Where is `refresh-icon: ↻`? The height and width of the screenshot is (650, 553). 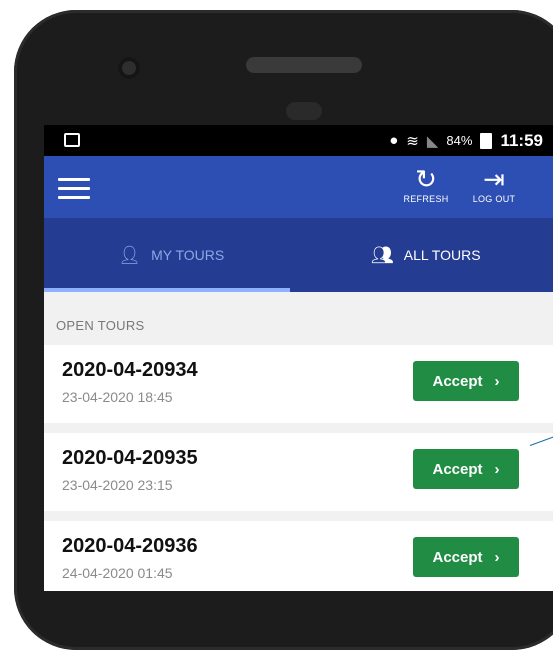
refresh-icon: ↻ is located at coordinates (426, 179).